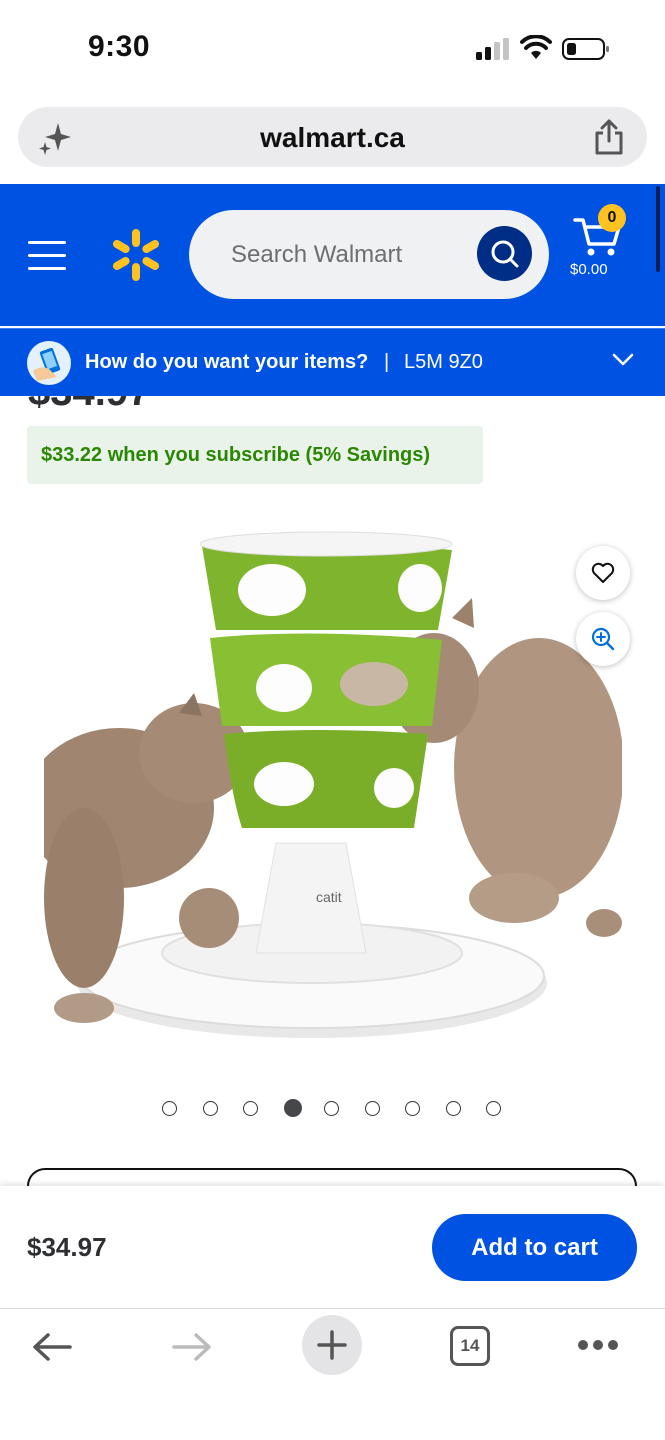 The image size is (665, 1440). I want to click on walmart-header: Search Walmart 0 $0.00, so click(332, 255).